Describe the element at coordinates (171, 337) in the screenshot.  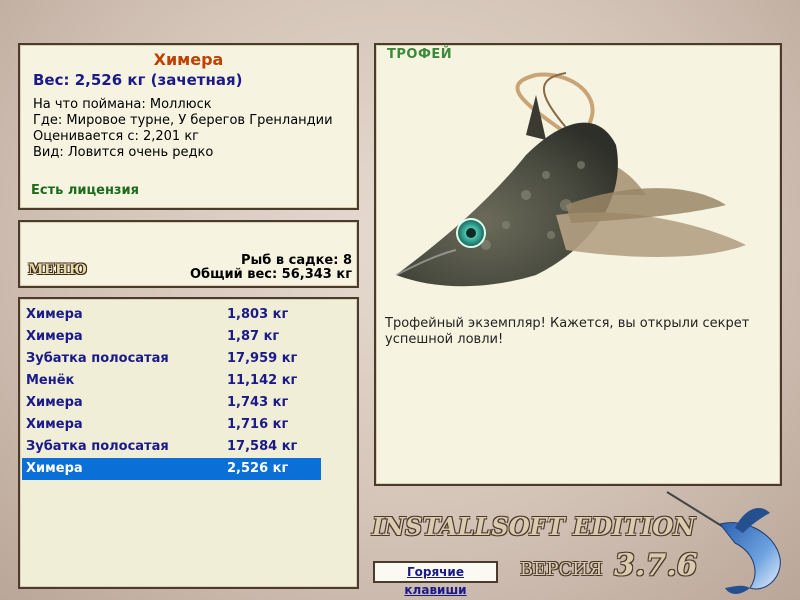
I see `catch-row: Химера 1,87 кг` at that location.